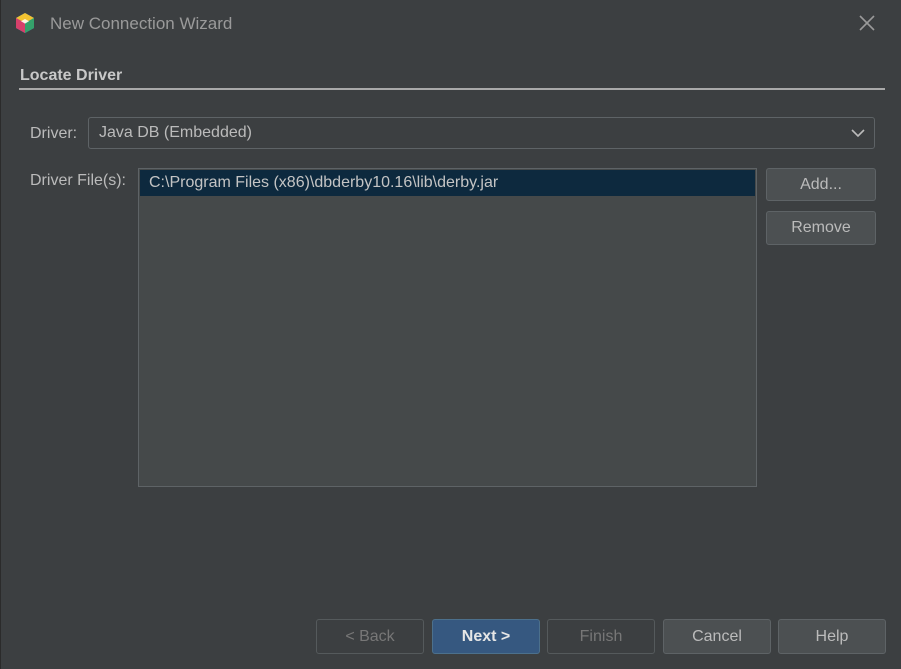  I want to click on finish-button: Finish, so click(601, 636).